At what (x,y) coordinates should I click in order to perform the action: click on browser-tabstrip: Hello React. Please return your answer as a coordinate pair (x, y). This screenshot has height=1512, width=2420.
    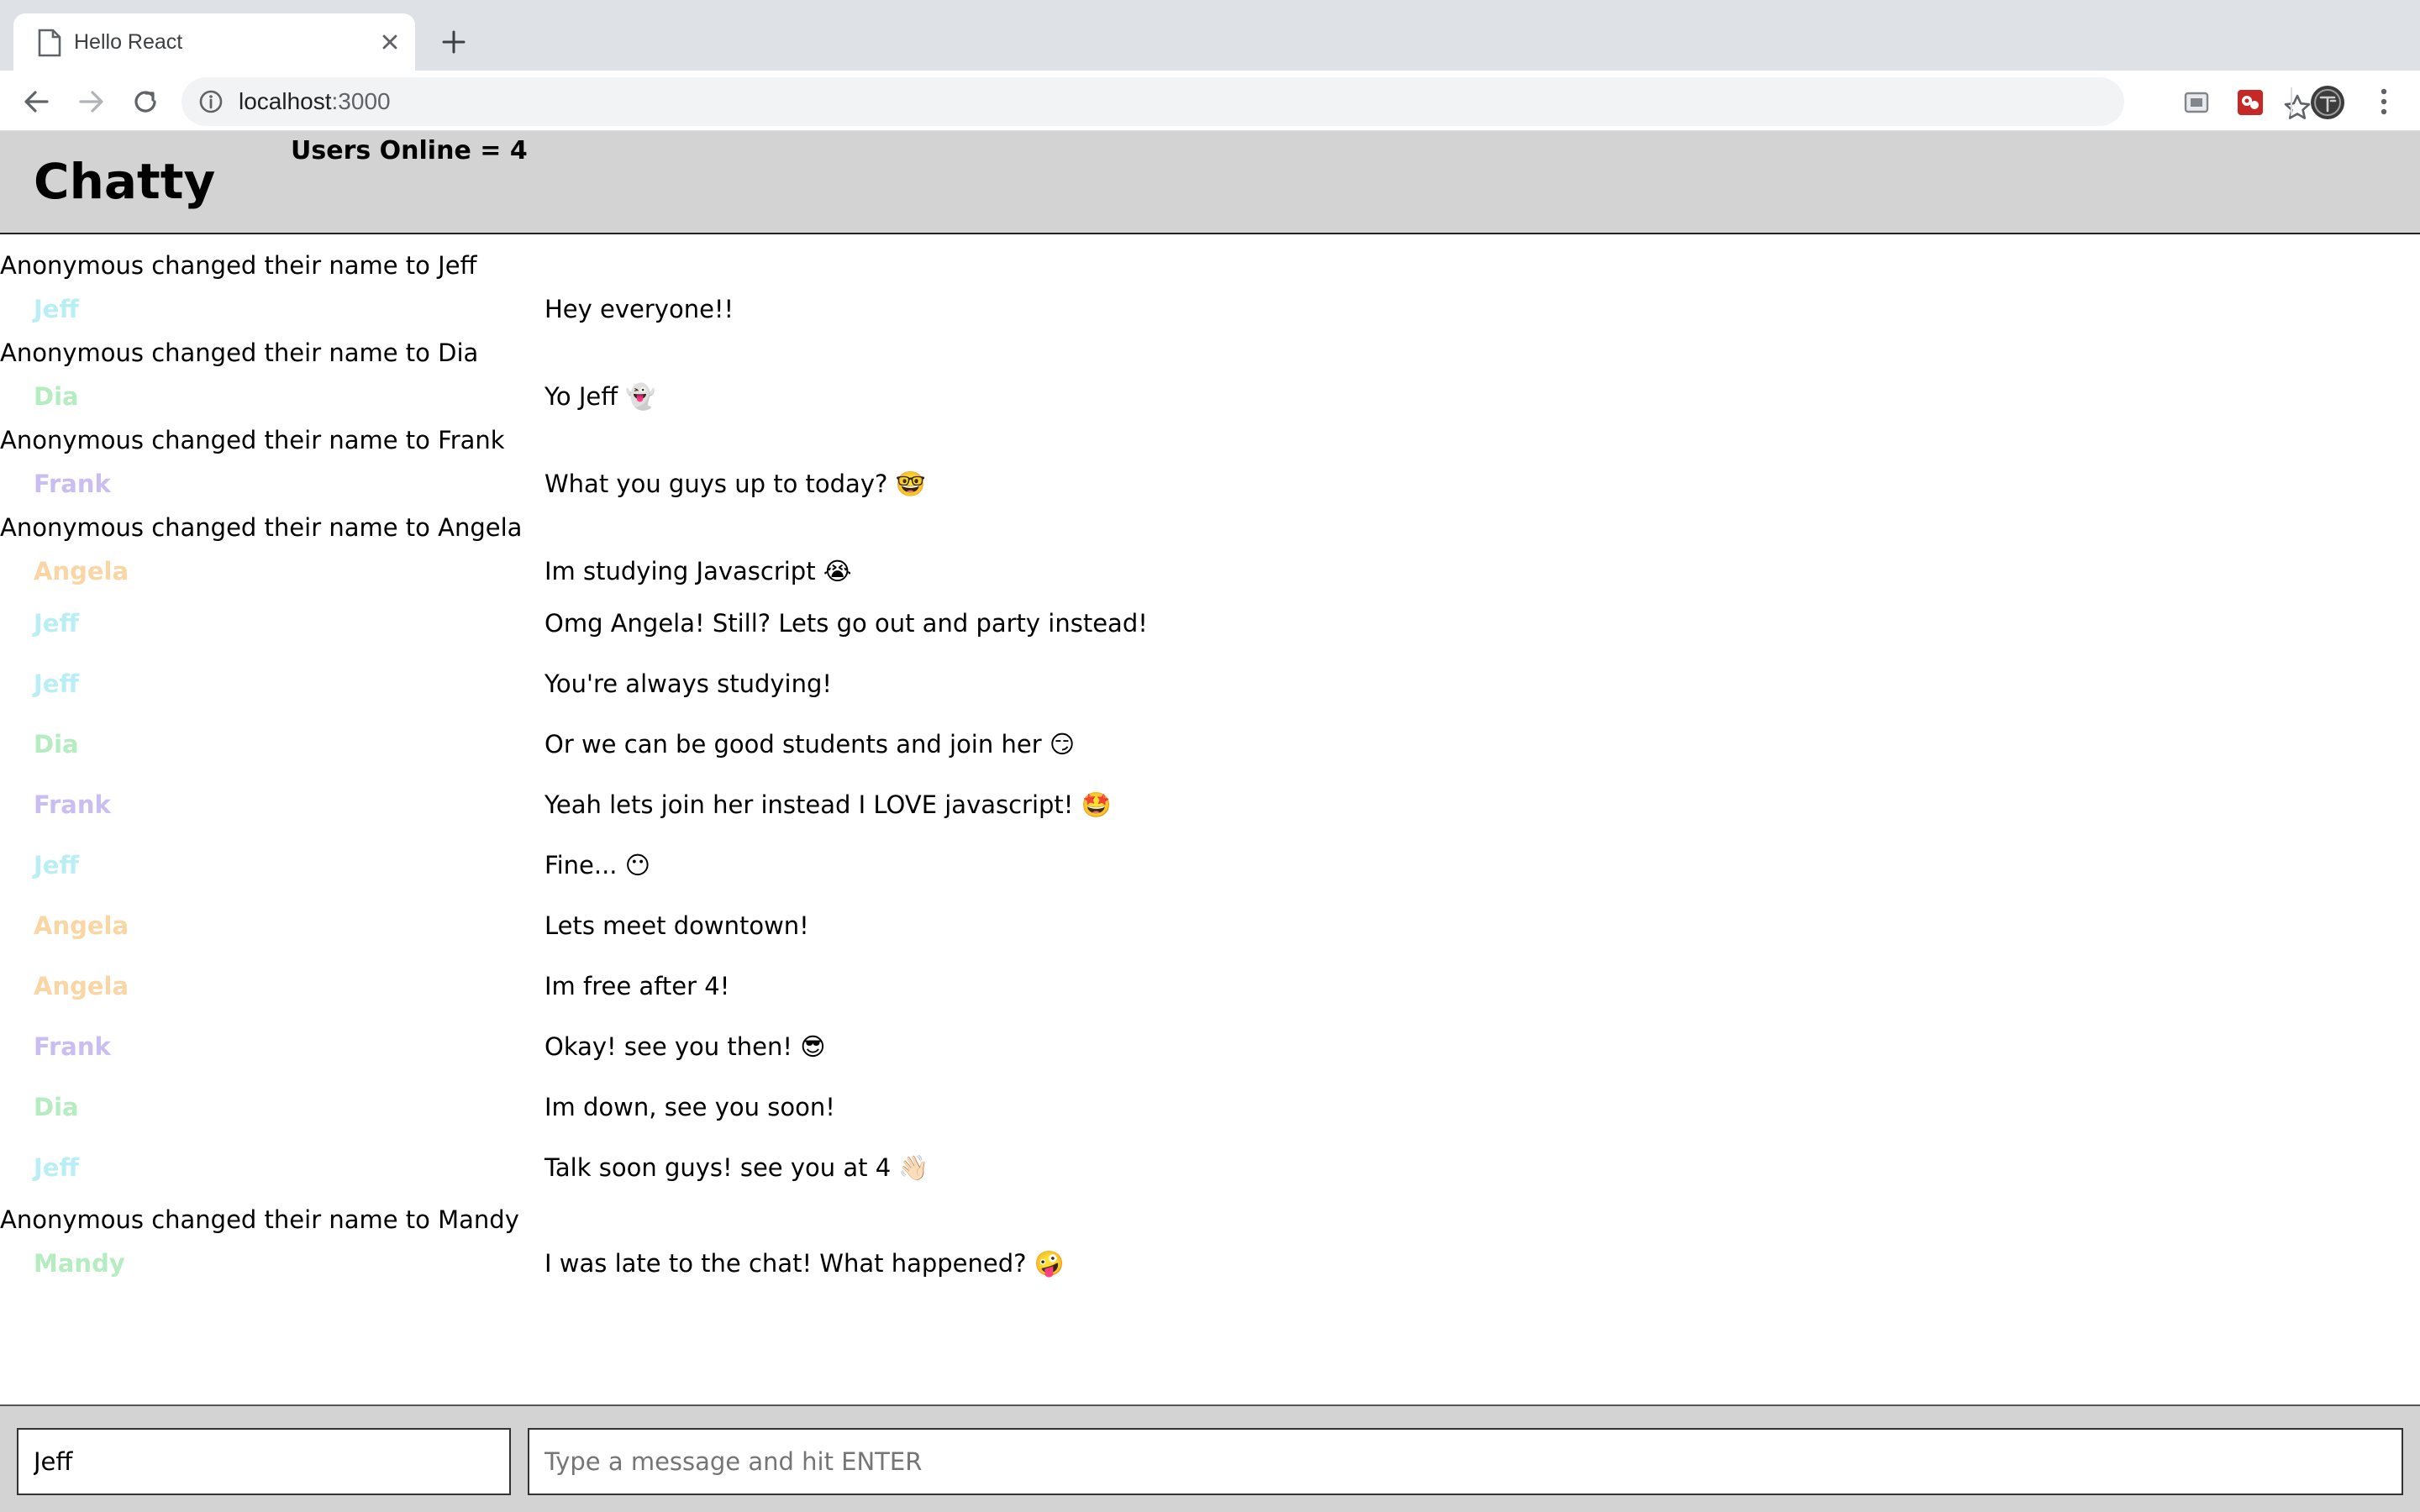
    Looking at the image, I should click on (1210, 35).